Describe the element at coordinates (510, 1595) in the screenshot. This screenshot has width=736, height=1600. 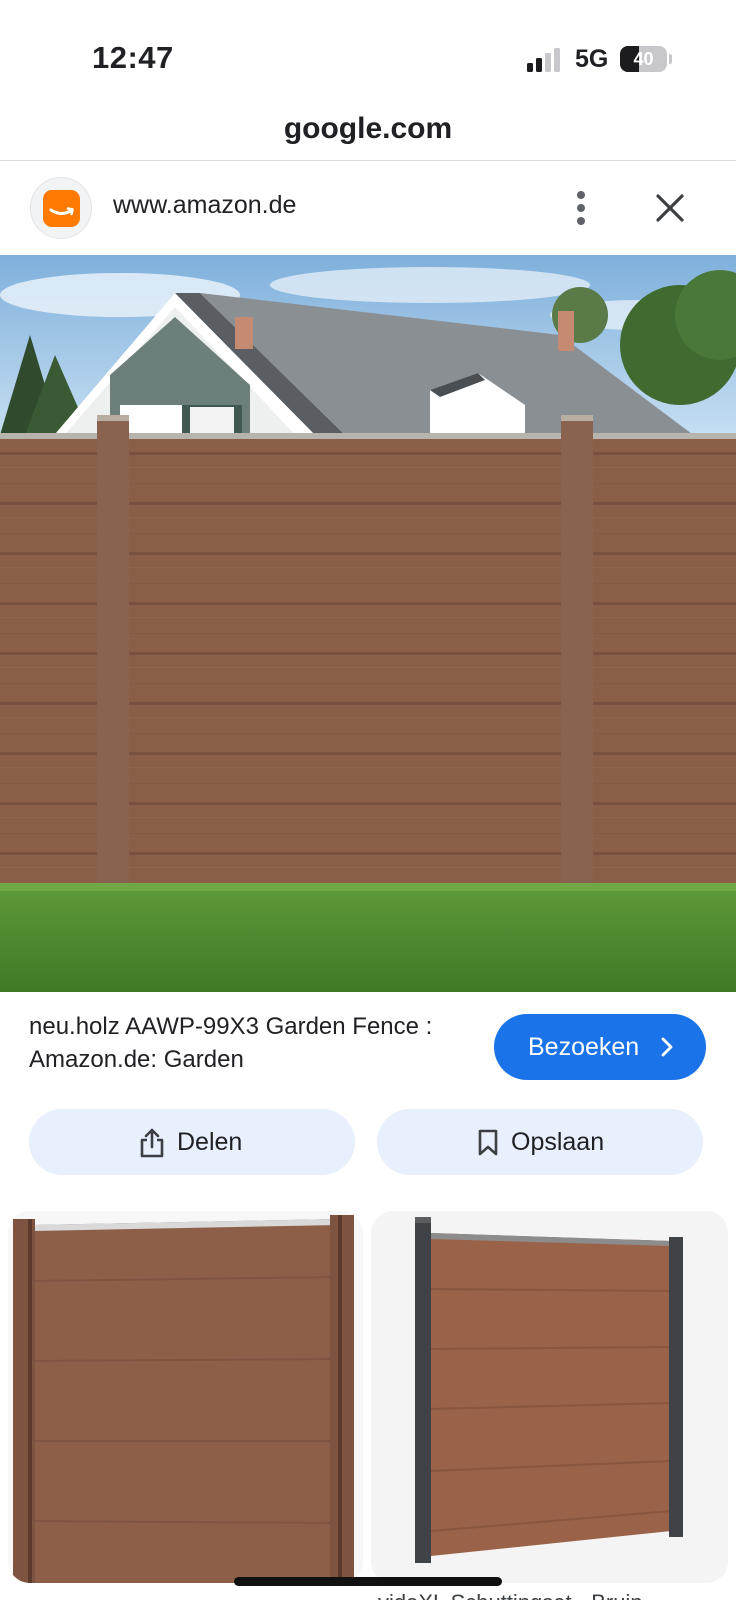
I see `related-caption: vidaXL Schuttingset - Bruin` at that location.